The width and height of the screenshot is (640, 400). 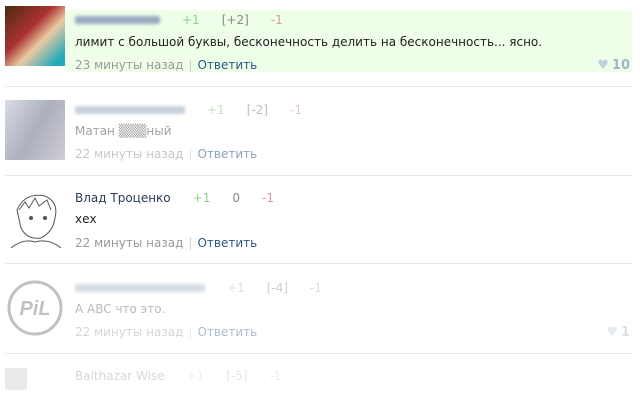 What do you see at coordinates (36, 221) in the screenshot?
I see `sketch-avatar-icon` at bounding box center [36, 221].